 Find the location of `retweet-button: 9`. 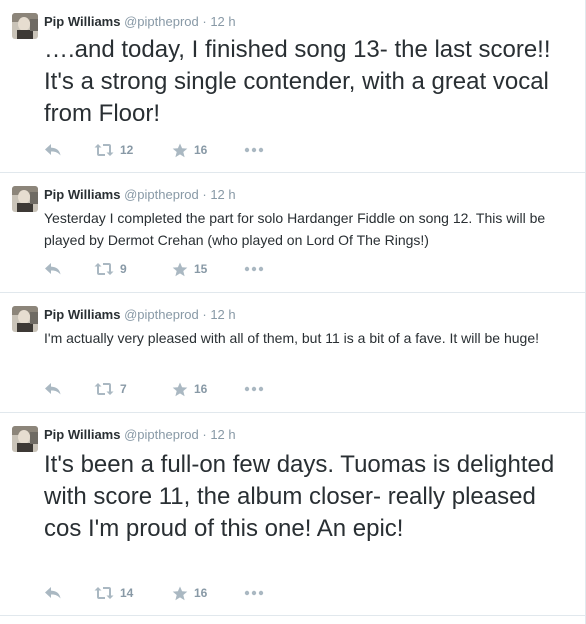

retweet-button: 9 is located at coordinates (110, 269).